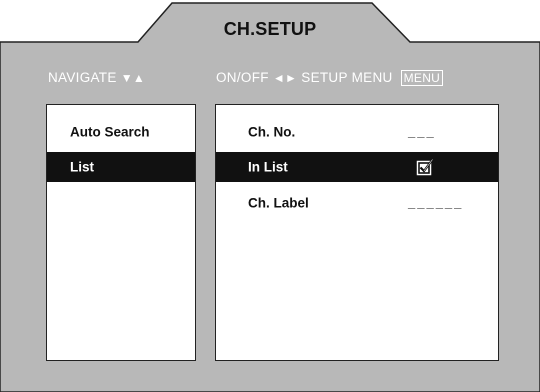 This screenshot has height=392, width=540. What do you see at coordinates (357, 132) in the screenshot?
I see `setting-row-ch-no: Ch. No. ___` at bounding box center [357, 132].